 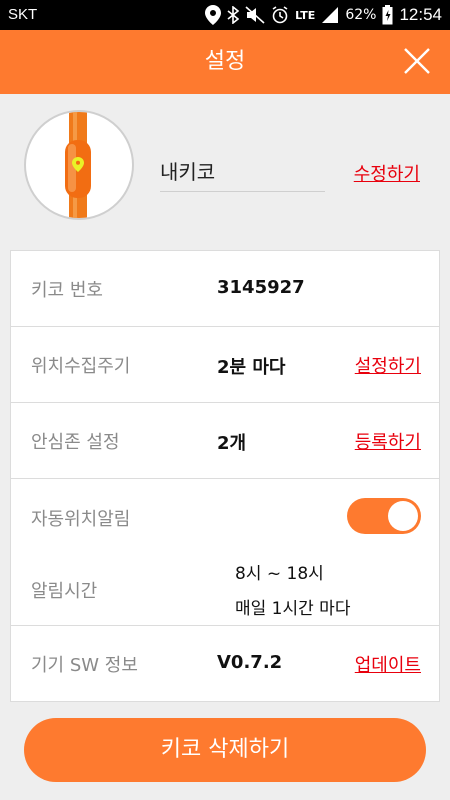 I want to click on device-number-row: 키코 번호 3145927, so click(x=225, y=289).